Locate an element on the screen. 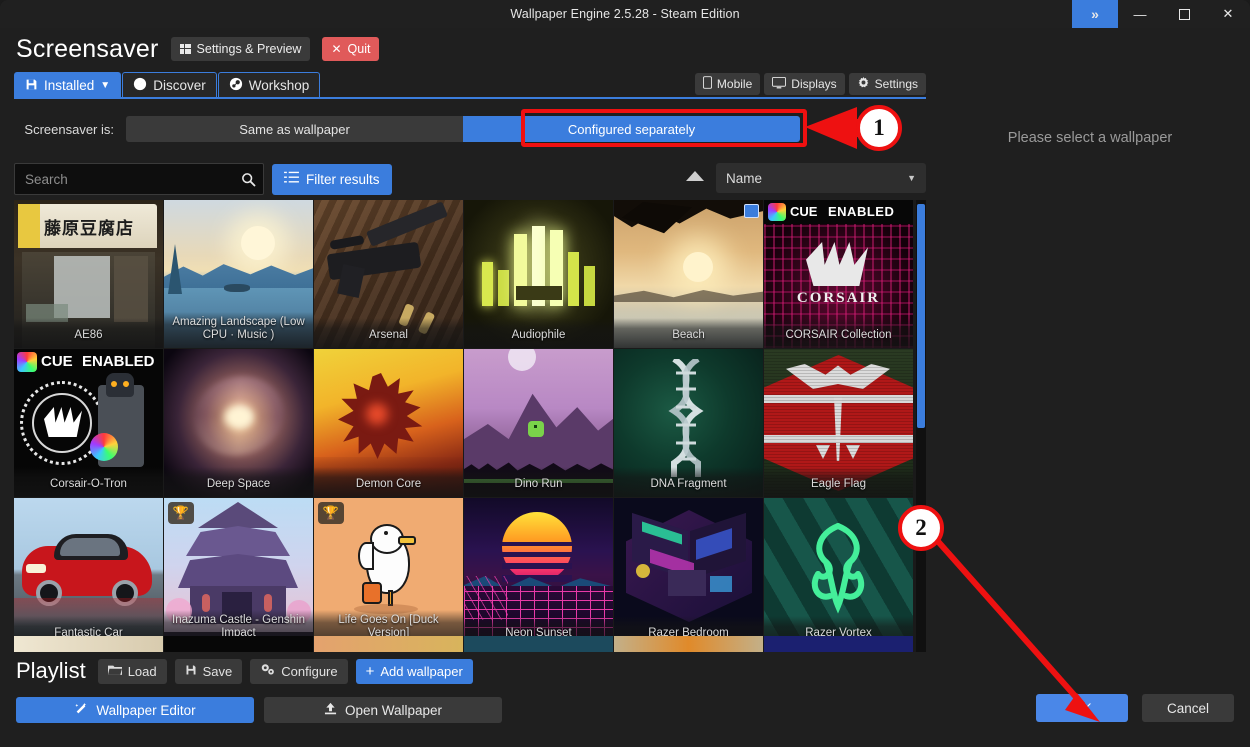 The width and height of the screenshot is (1250, 747). filter-results-label: Filter results is located at coordinates (343, 179).